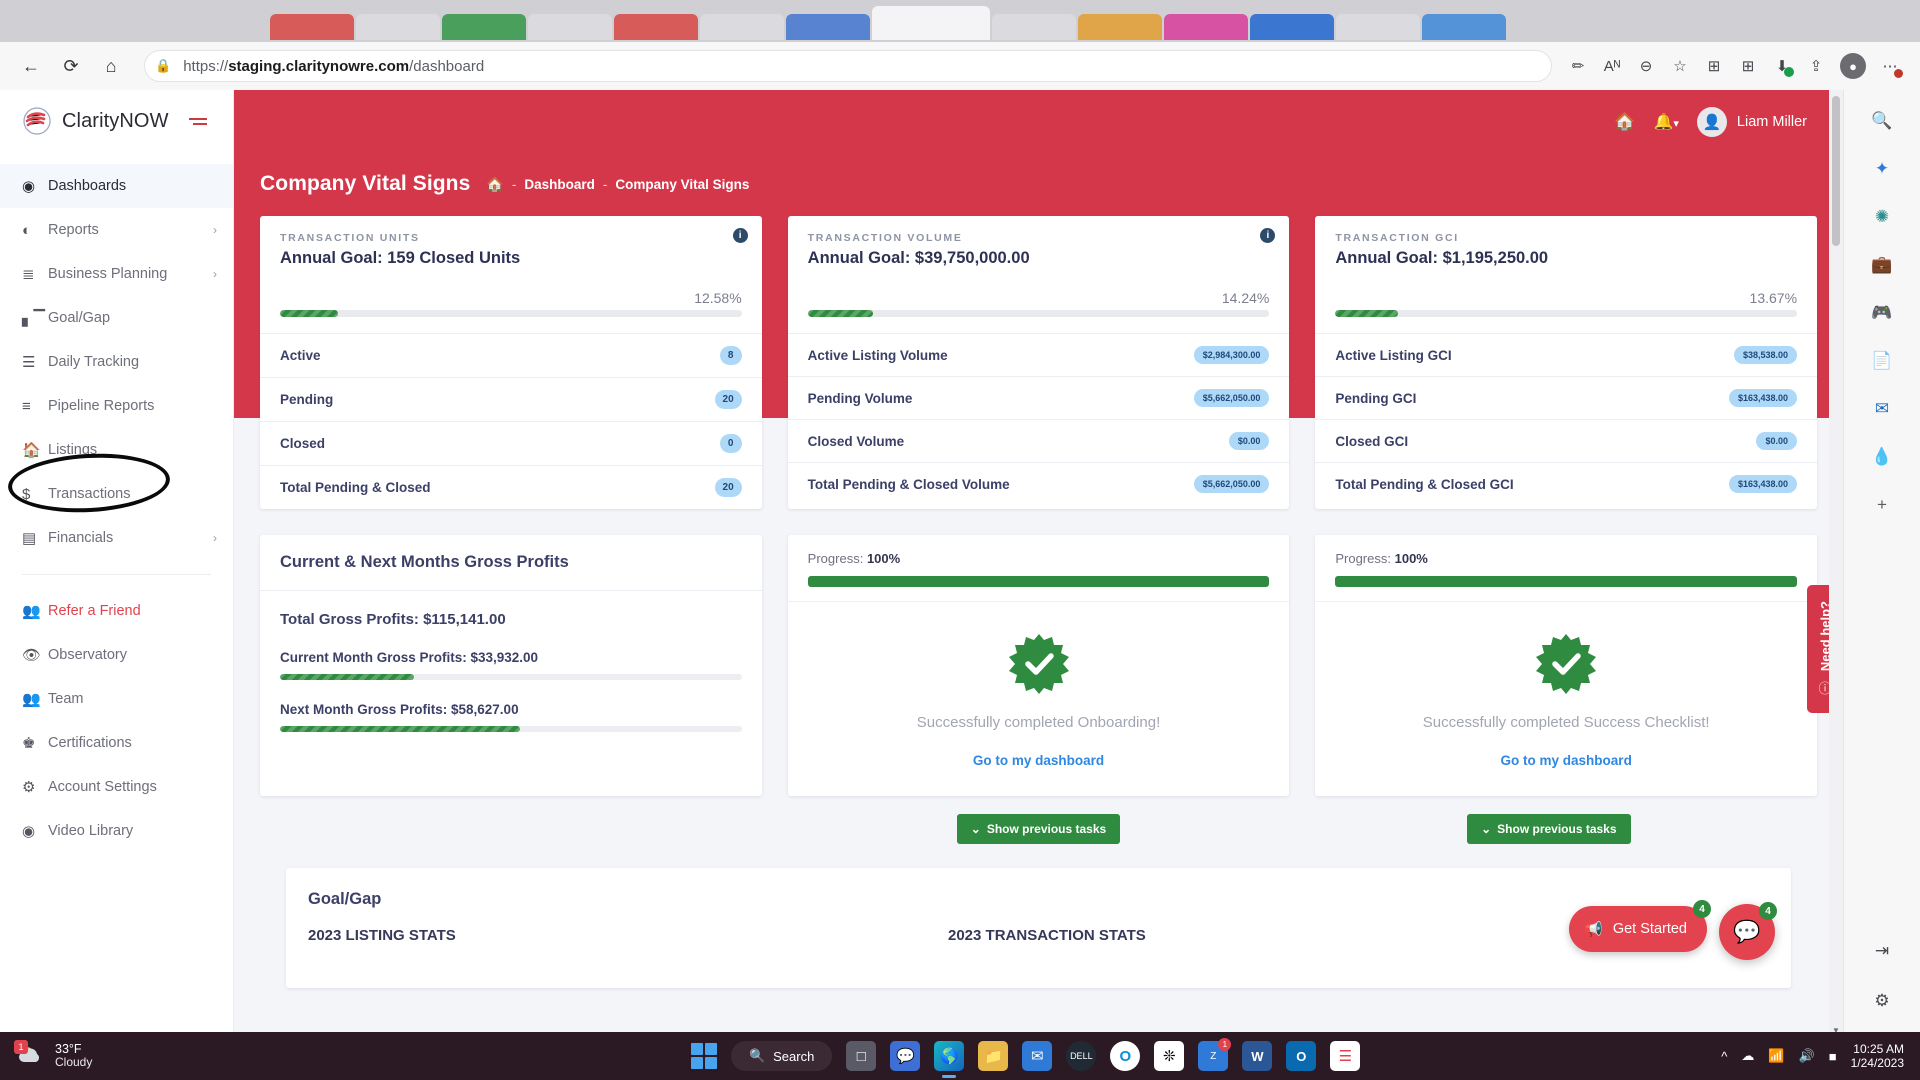 The height and width of the screenshot is (1080, 1920). Describe the element at coordinates (1882, 313) in the screenshot. I see `games-icon: 🎮` at that location.